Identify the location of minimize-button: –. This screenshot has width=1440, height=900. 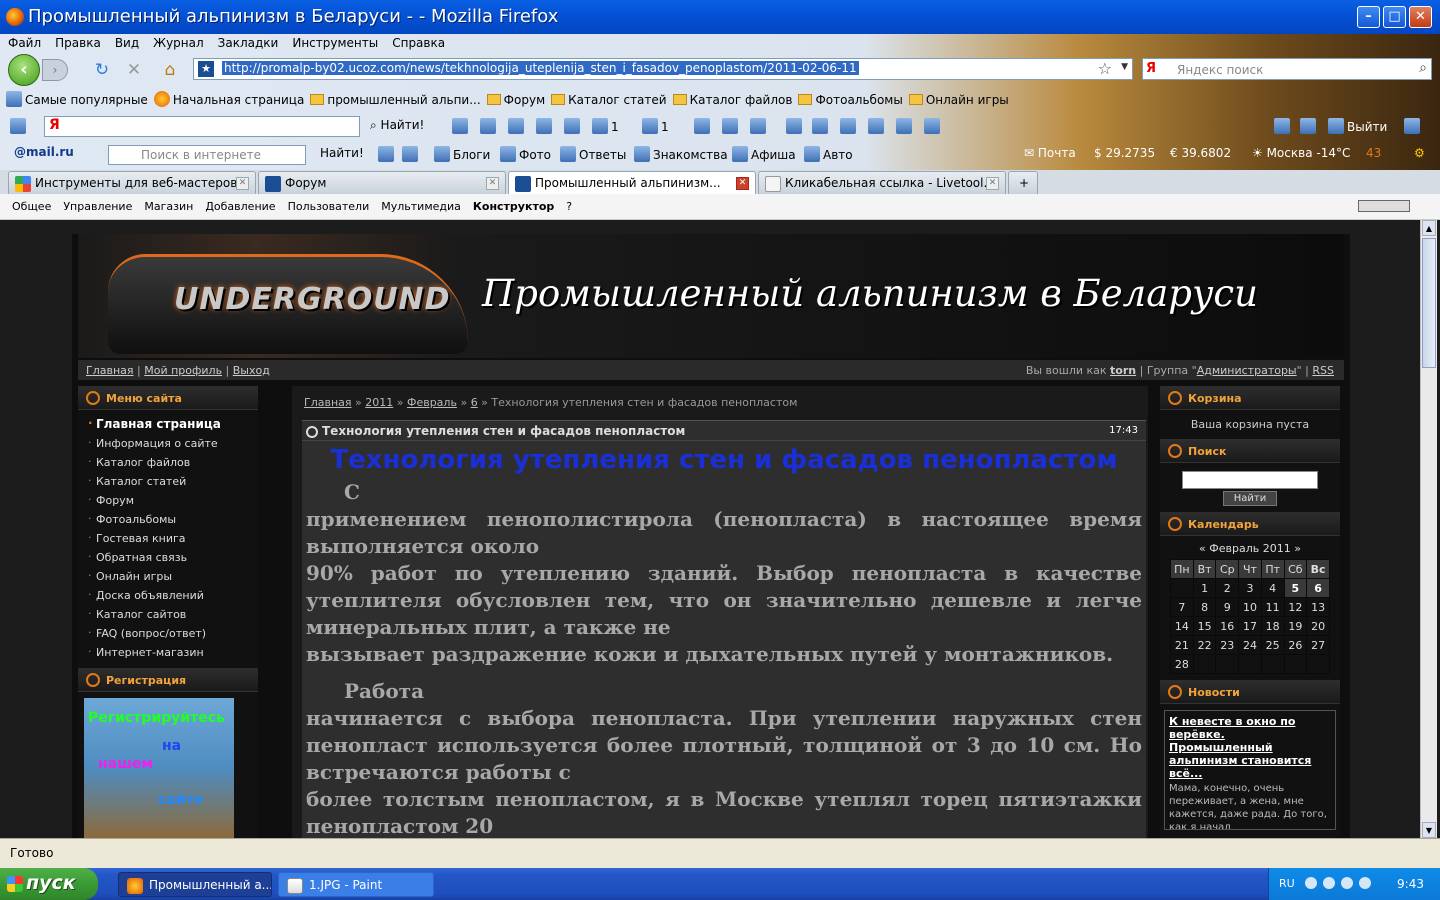
(1368, 17).